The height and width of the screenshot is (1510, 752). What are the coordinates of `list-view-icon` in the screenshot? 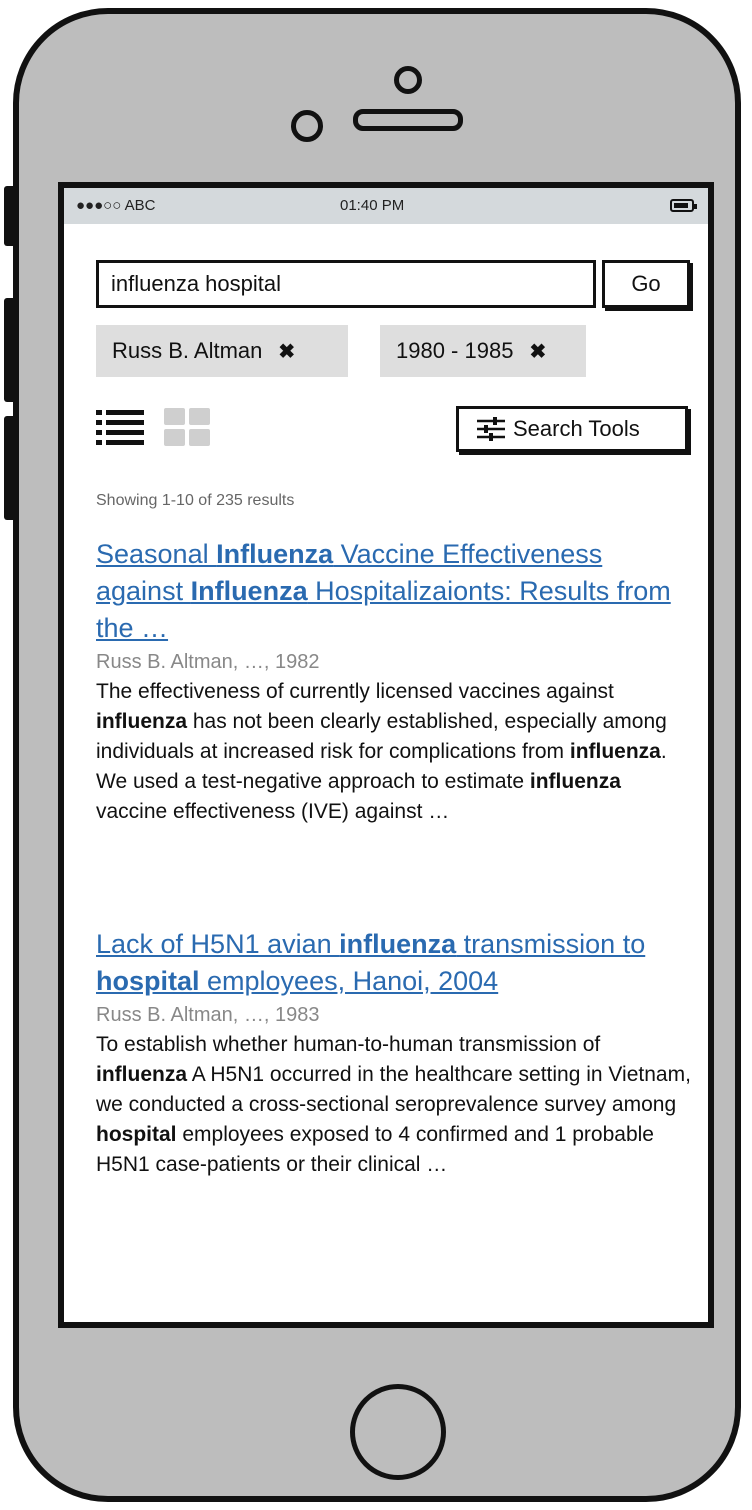 It's located at (120, 428).